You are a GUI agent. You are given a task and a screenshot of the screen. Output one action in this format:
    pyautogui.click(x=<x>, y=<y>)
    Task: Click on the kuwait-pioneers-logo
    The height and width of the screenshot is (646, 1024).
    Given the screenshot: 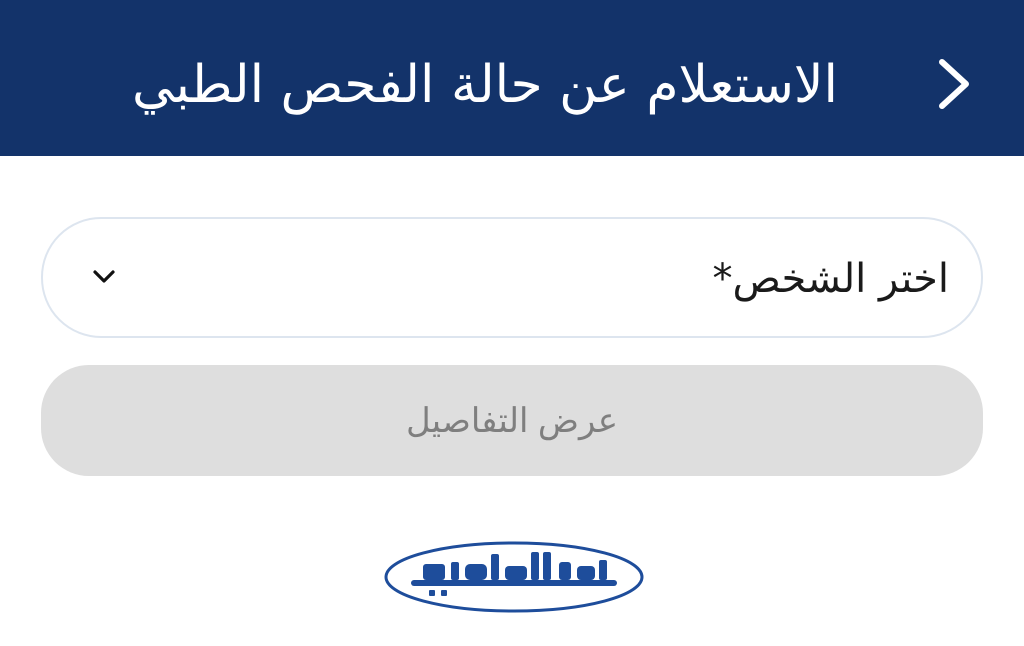 What is the action you would take?
    pyautogui.click(x=514, y=577)
    